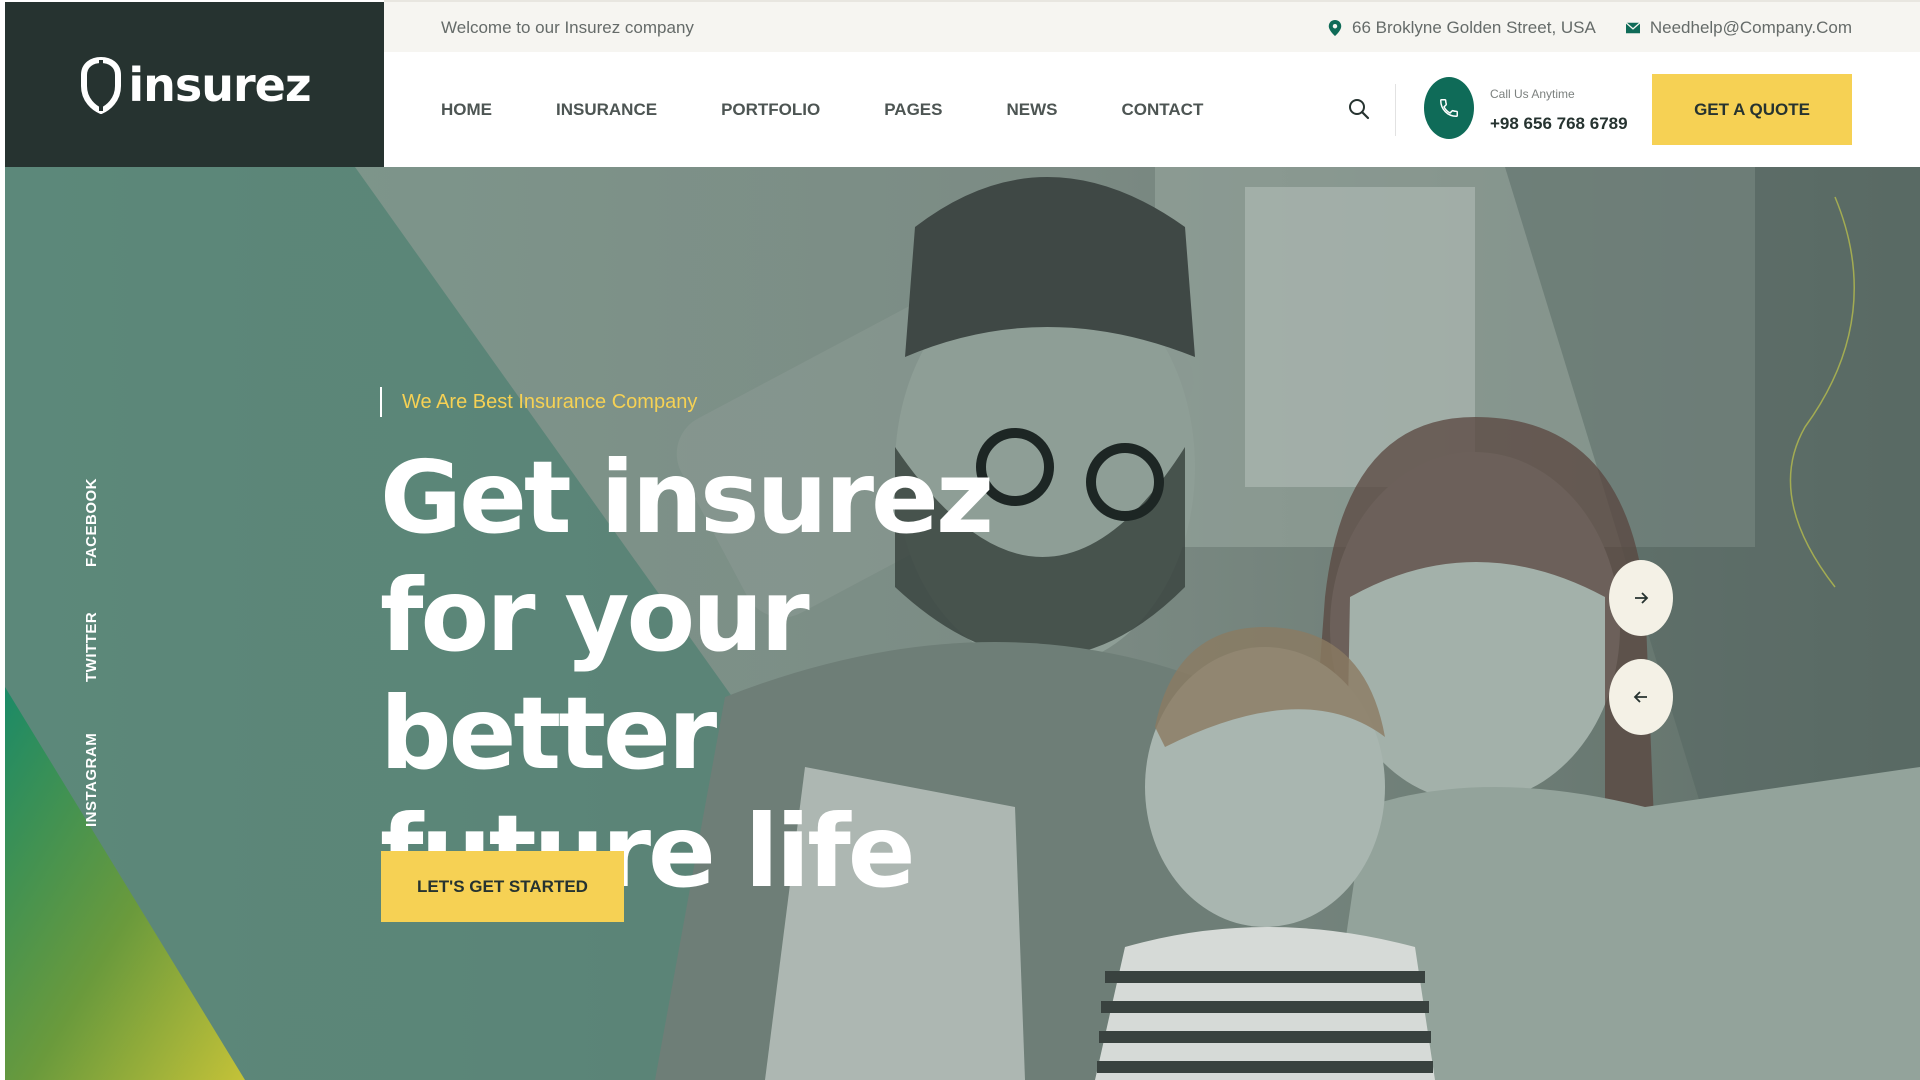 Image resolution: width=1920 pixels, height=1080 pixels. Describe the element at coordinates (606, 110) in the screenshot. I see `menu-item-insurance: INSURANCE` at that location.